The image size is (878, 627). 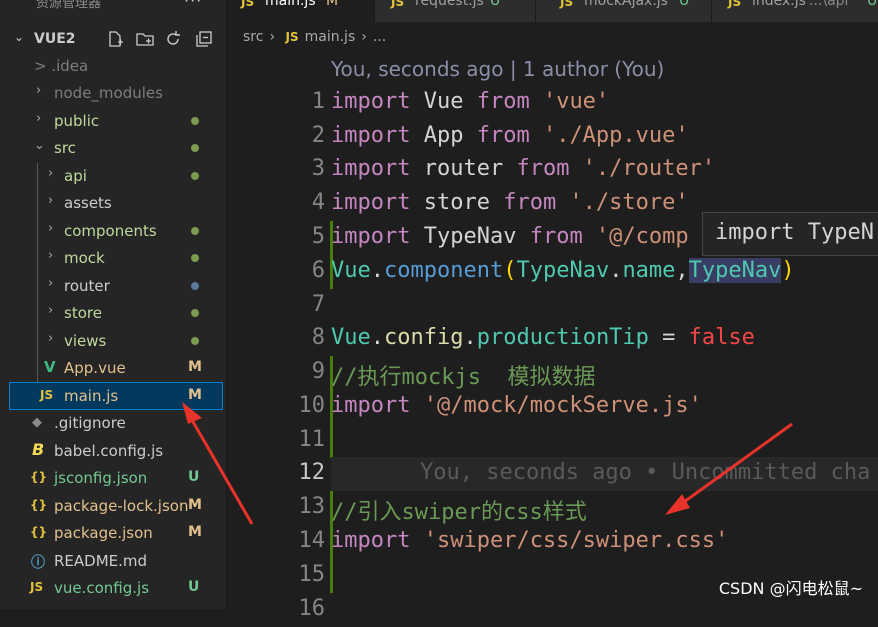 I want to click on annotation-arrows, so click(x=487, y=463).